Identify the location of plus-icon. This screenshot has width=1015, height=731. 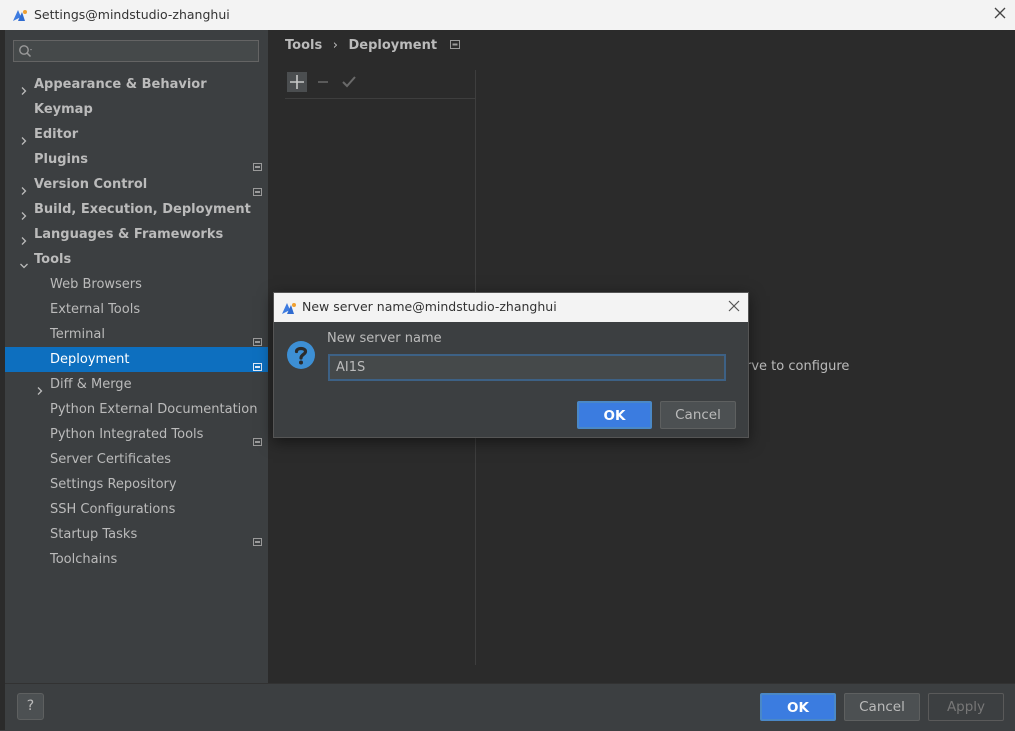
(297, 82).